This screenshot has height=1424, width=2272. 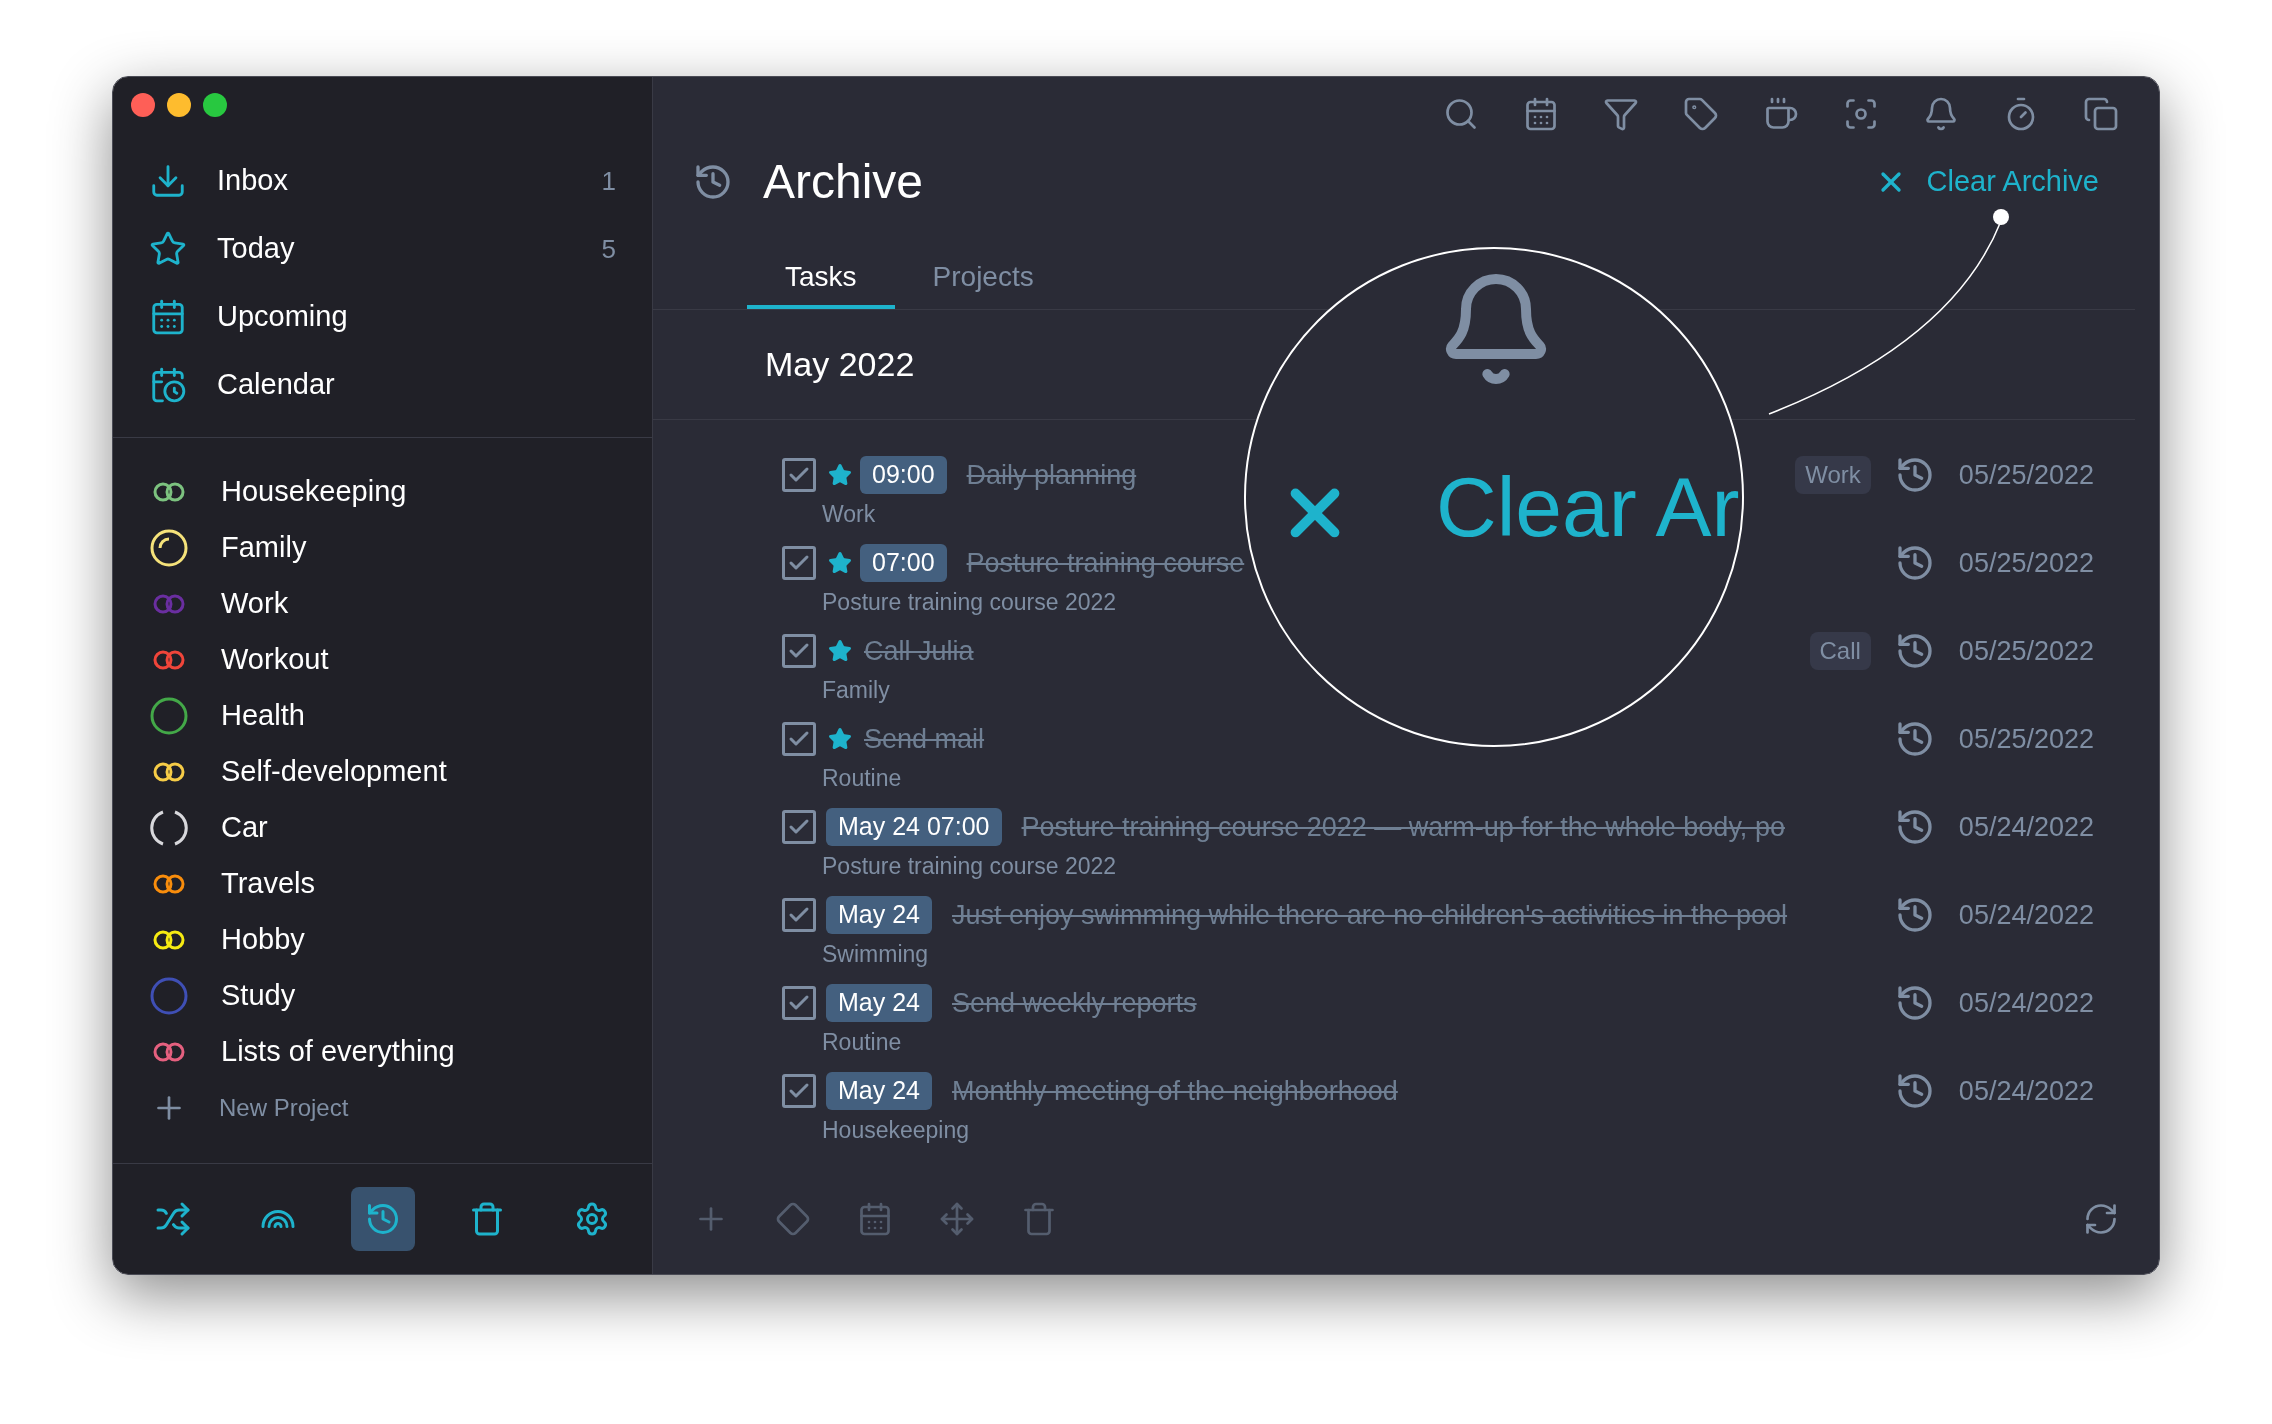 What do you see at coordinates (382, 604) in the screenshot?
I see `project-item: Work` at bounding box center [382, 604].